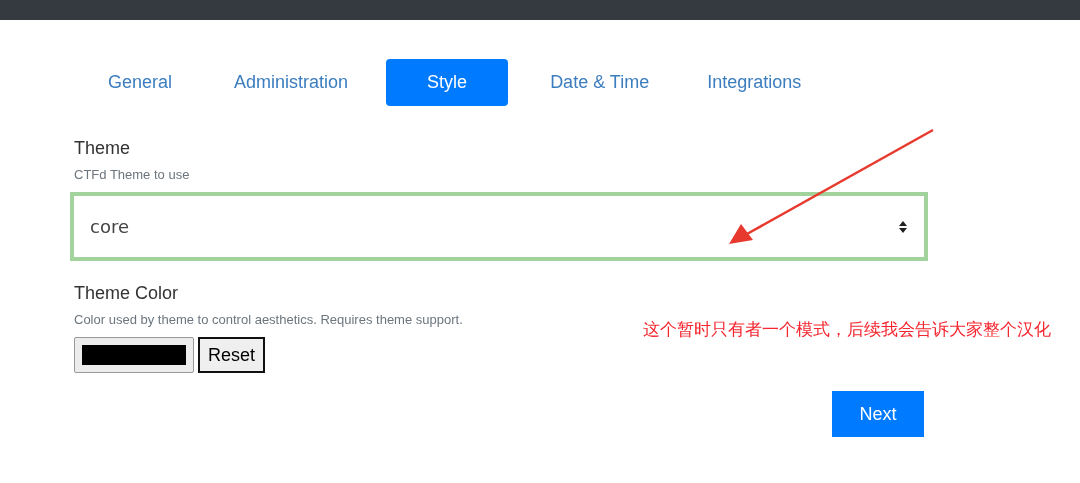  I want to click on help-text: Color used by theme to control aesthetics. Requires theme support., so click(269, 319).